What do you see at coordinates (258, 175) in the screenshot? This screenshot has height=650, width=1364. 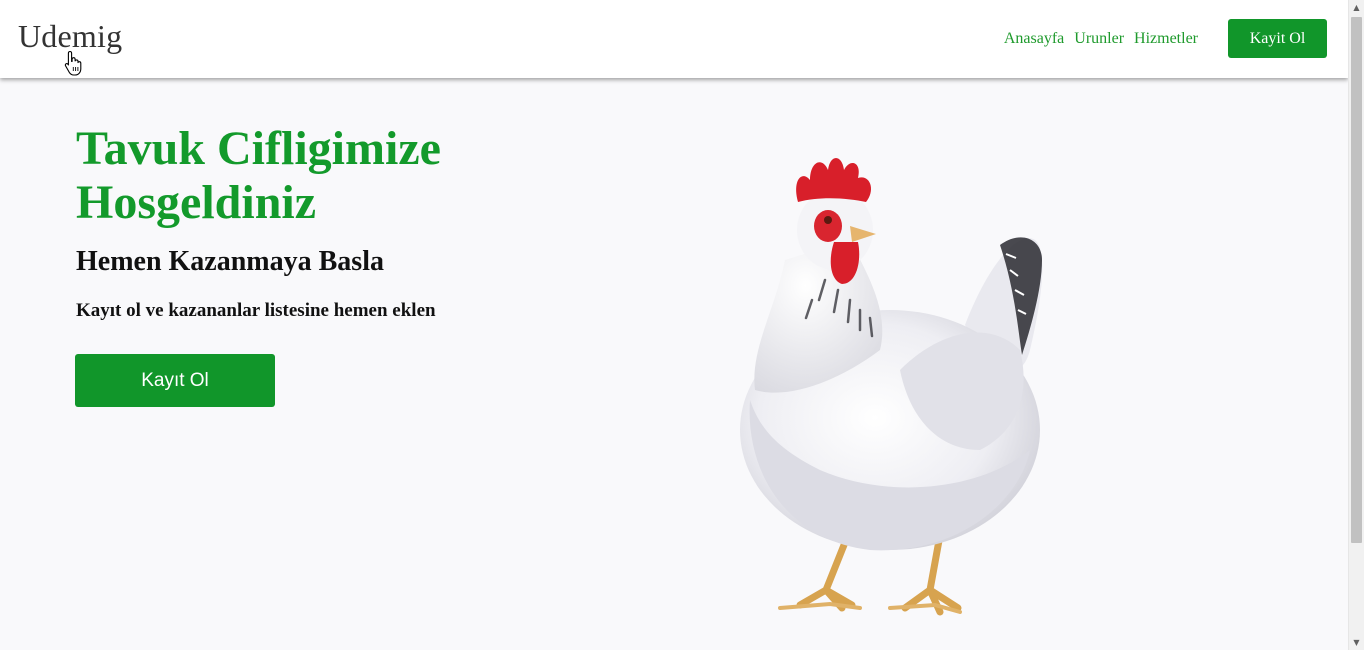 I see `hero-title: Tavuk Cifligimize Hosgeldiniz` at bounding box center [258, 175].